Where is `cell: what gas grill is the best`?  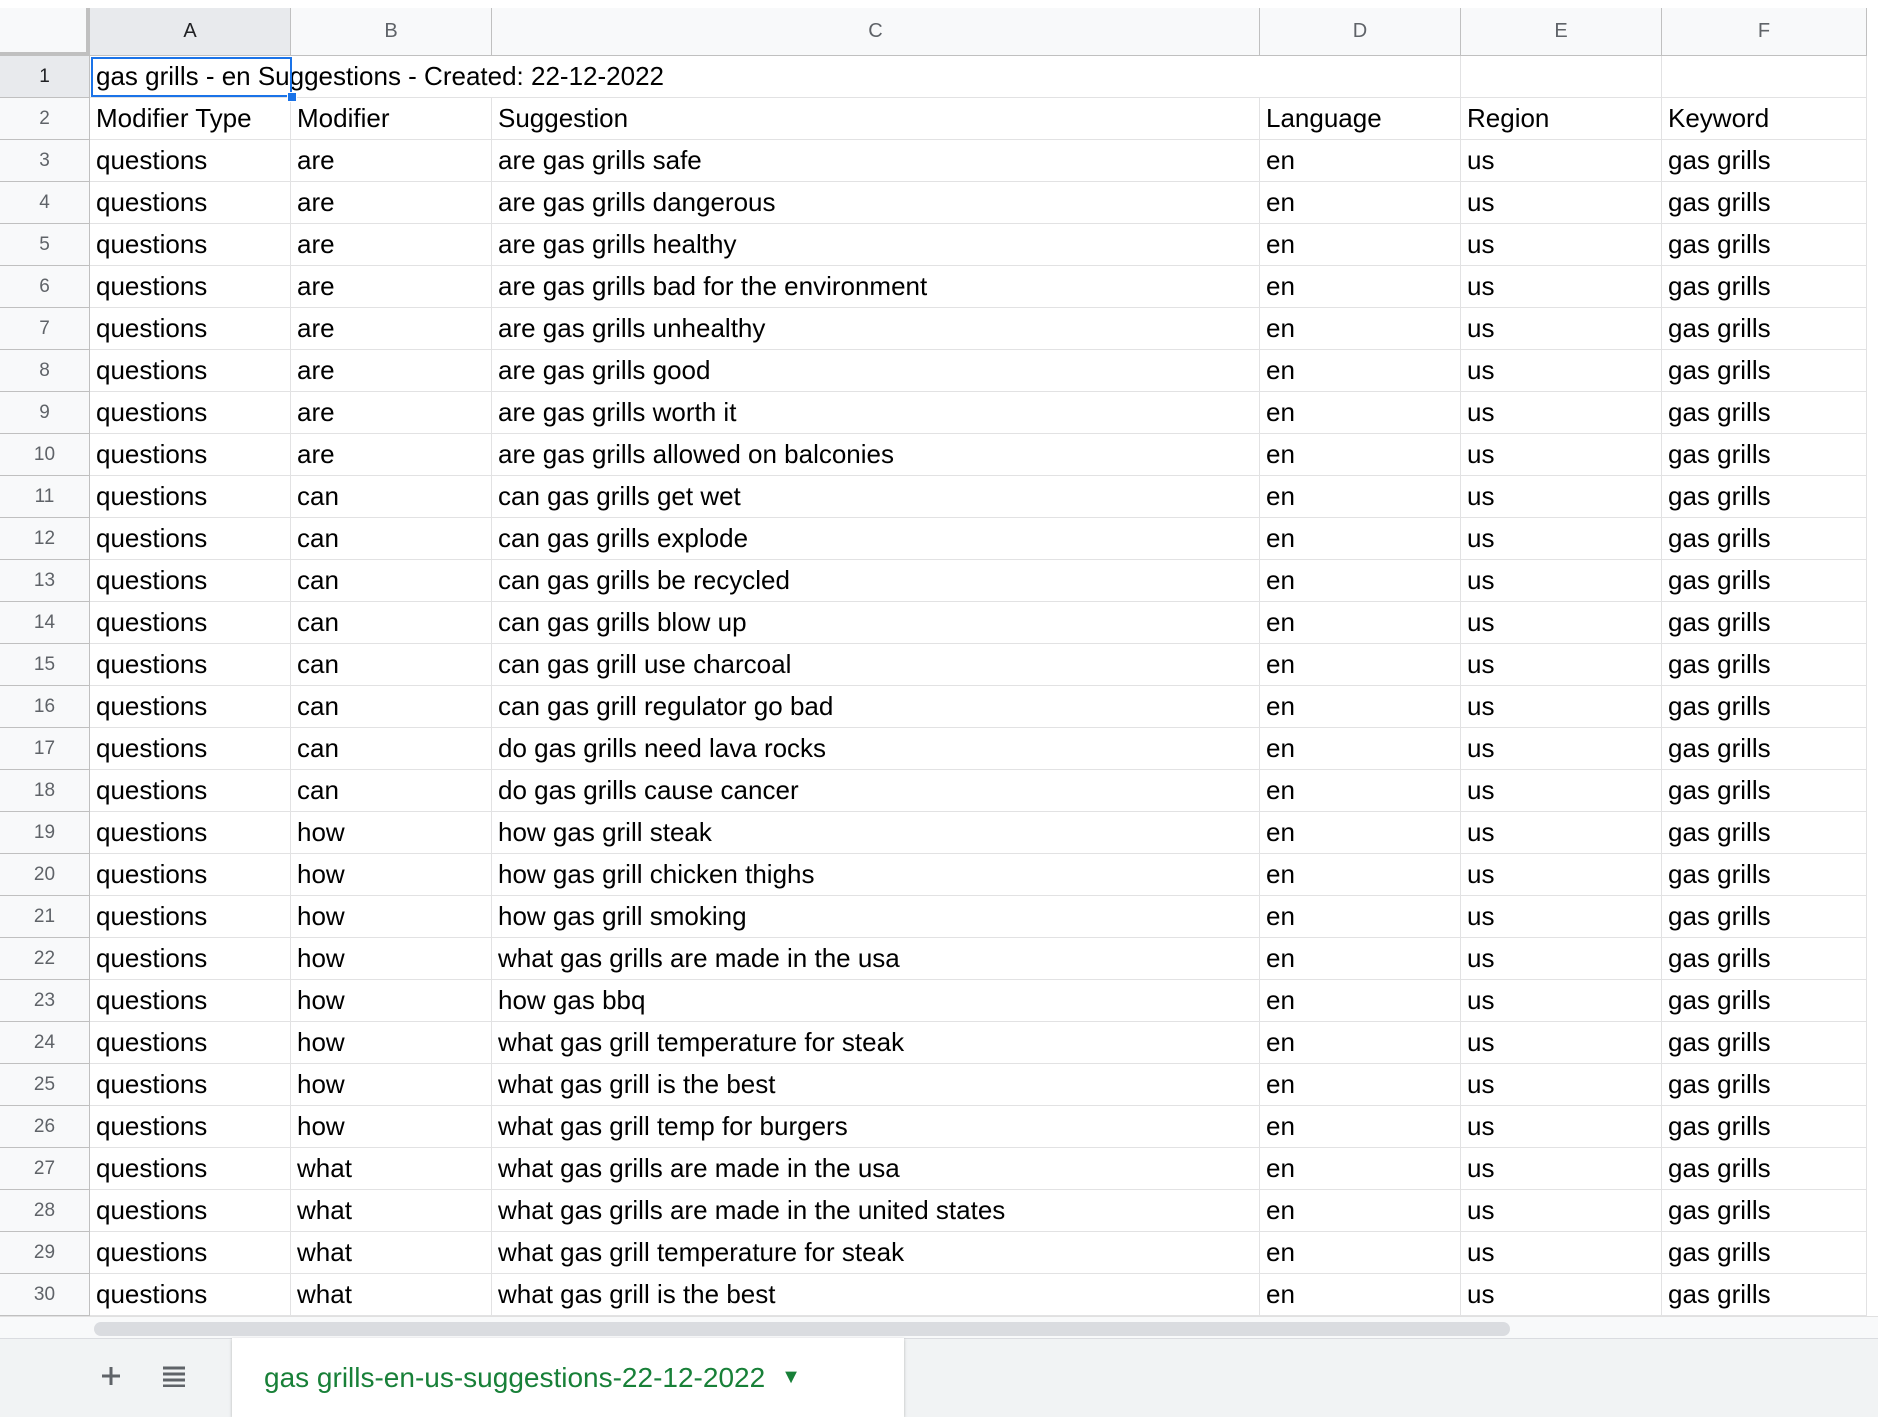
cell: what gas grill is the best is located at coordinates (876, 1295).